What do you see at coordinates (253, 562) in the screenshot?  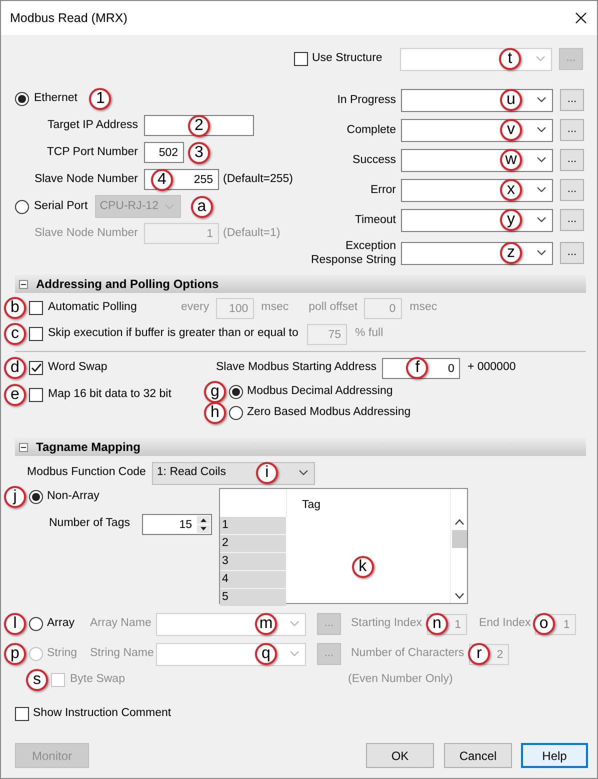 I see `row-header: 3` at bounding box center [253, 562].